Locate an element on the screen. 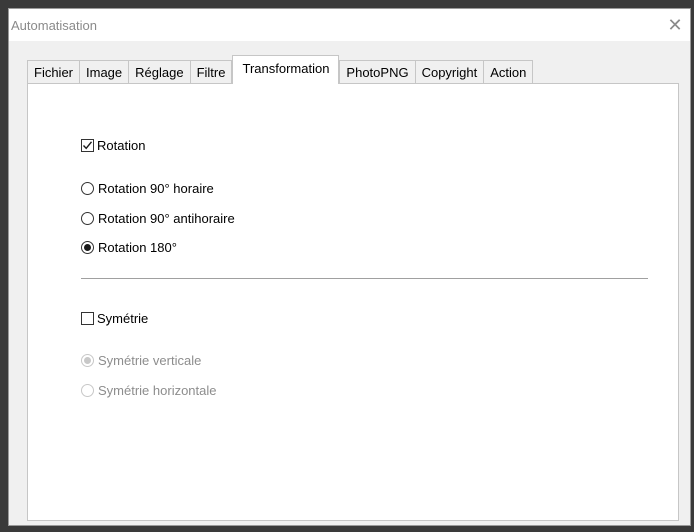 The height and width of the screenshot is (532, 694). rotation-checkbox is located at coordinates (87, 145).